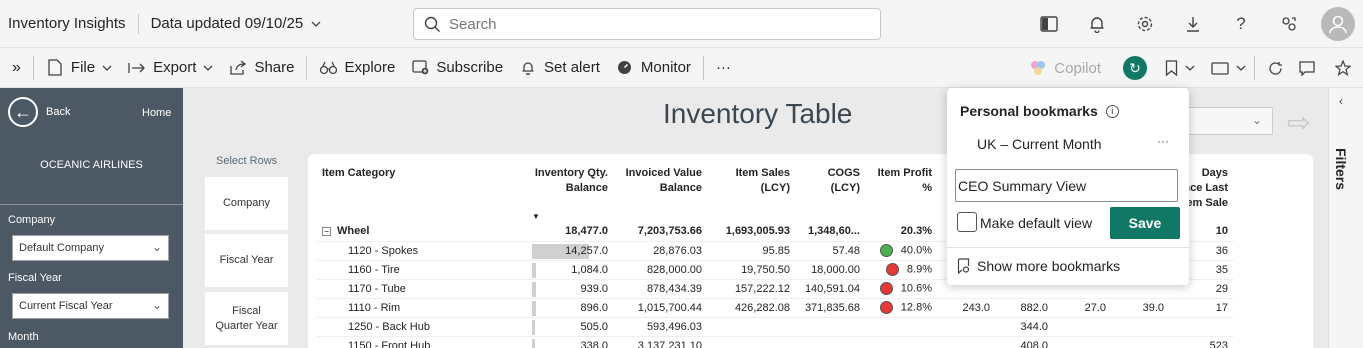  Describe the element at coordinates (752, 251) in the screenshot. I see `table-cell: 95.85` at that location.